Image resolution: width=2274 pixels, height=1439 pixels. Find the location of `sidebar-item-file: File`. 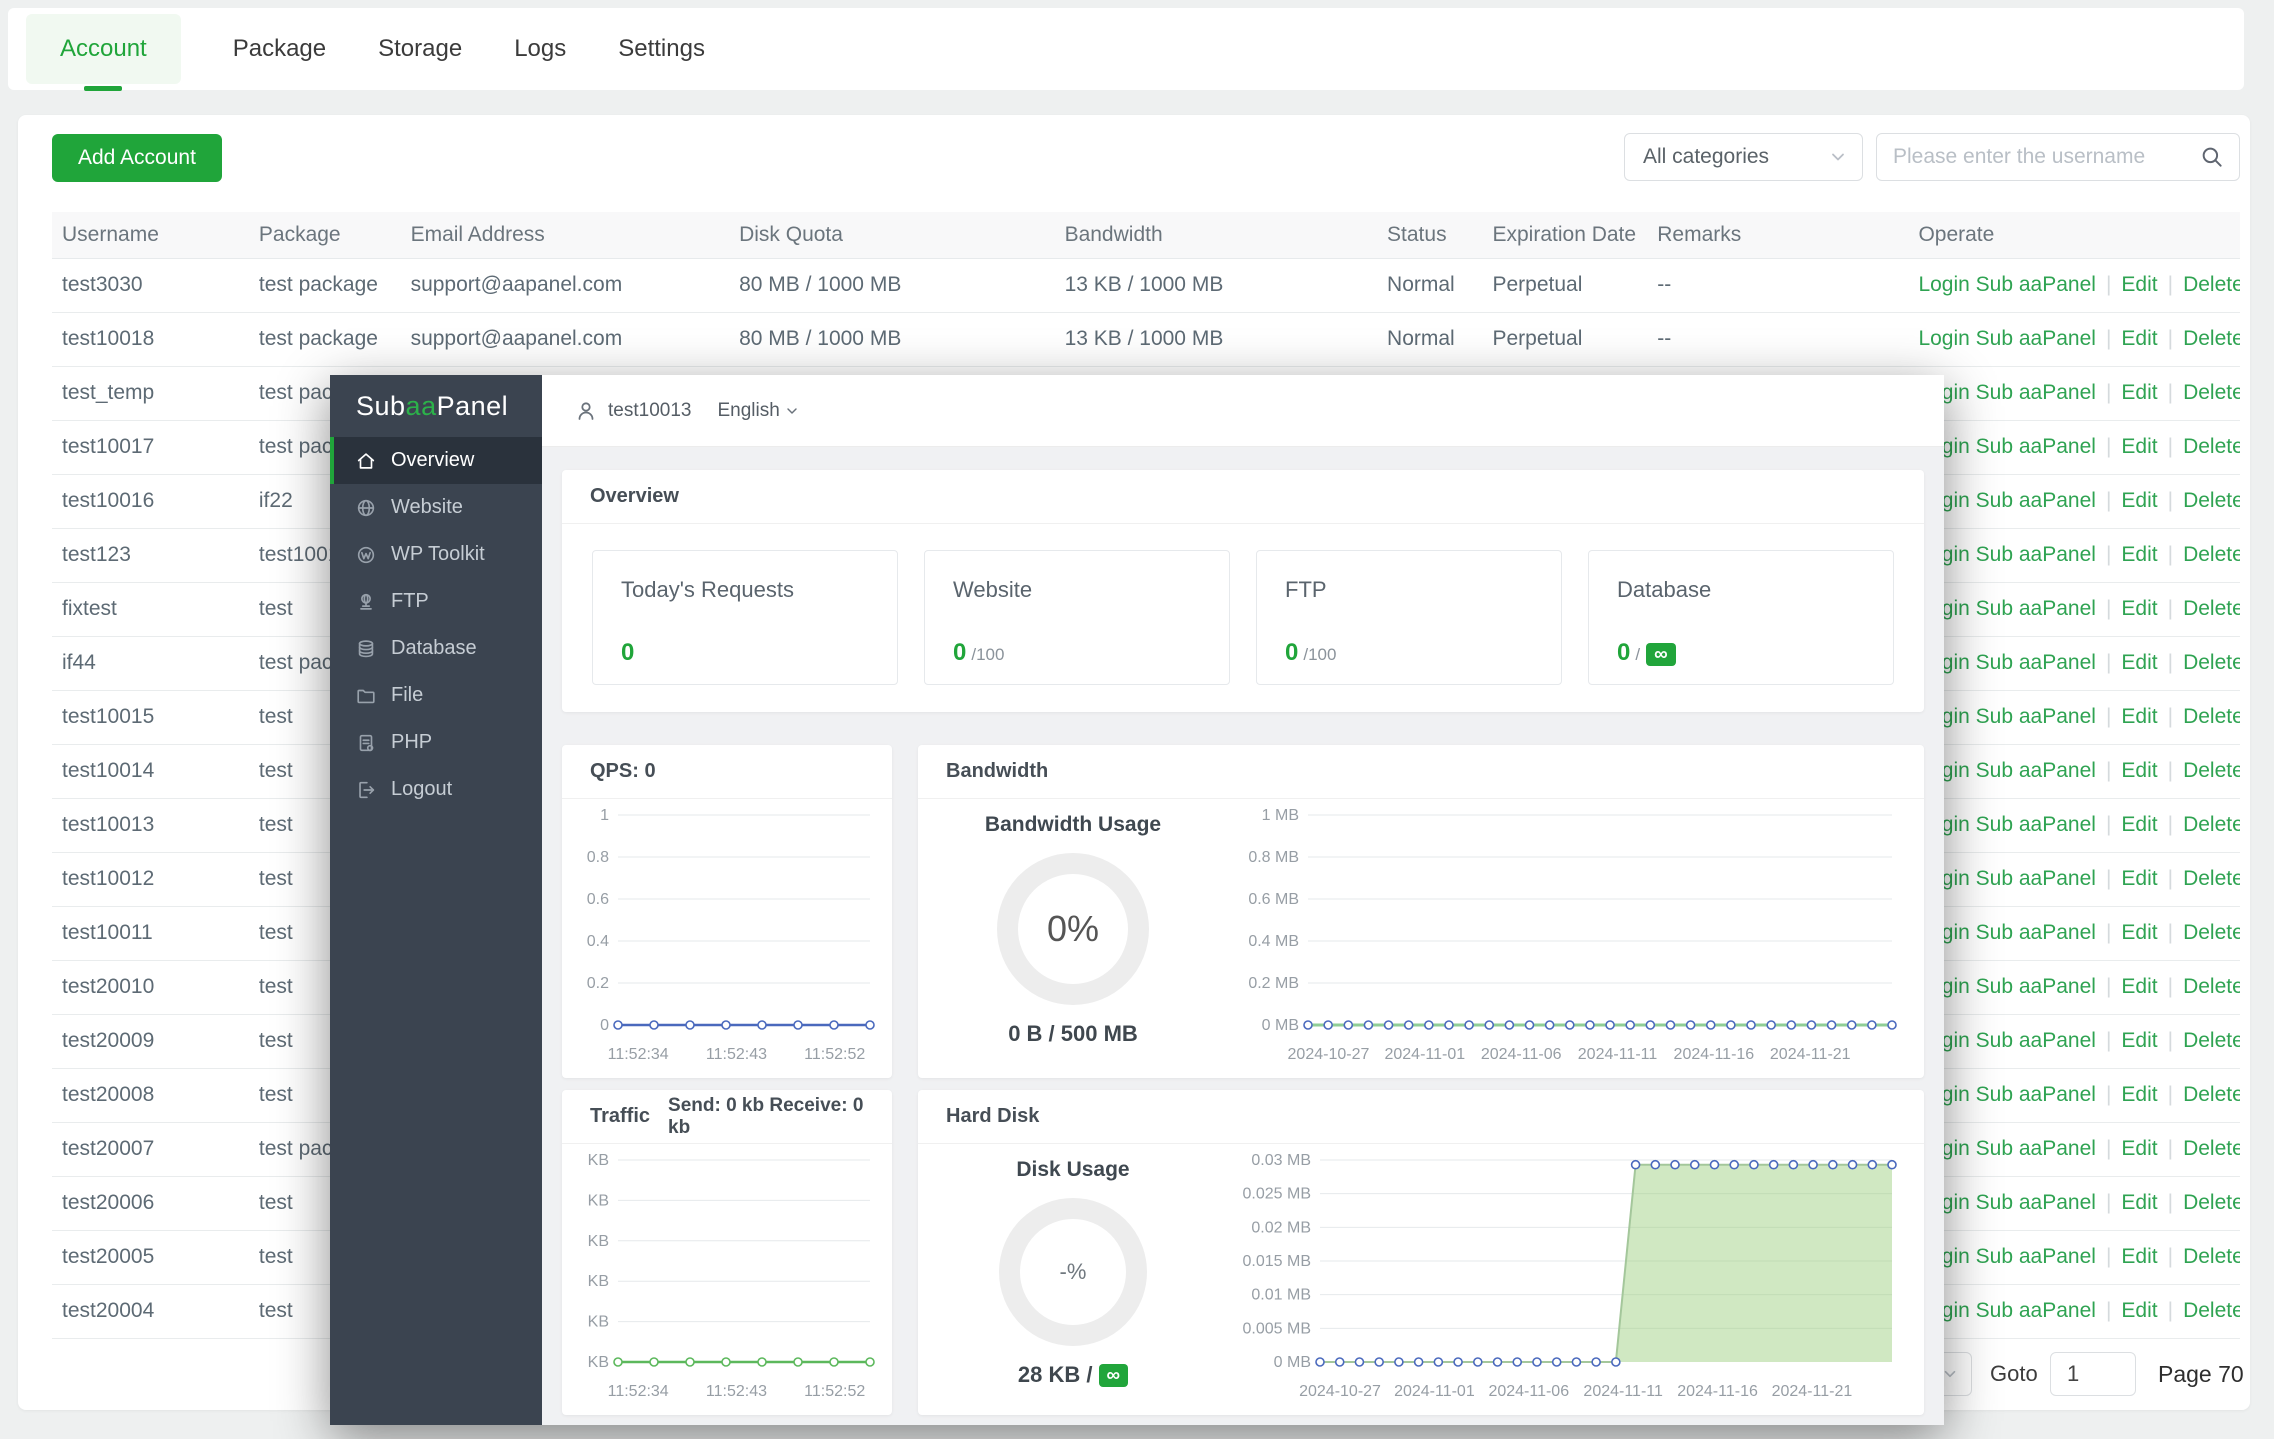

sidebar-item-file: File is located at coordinates (436, 695).